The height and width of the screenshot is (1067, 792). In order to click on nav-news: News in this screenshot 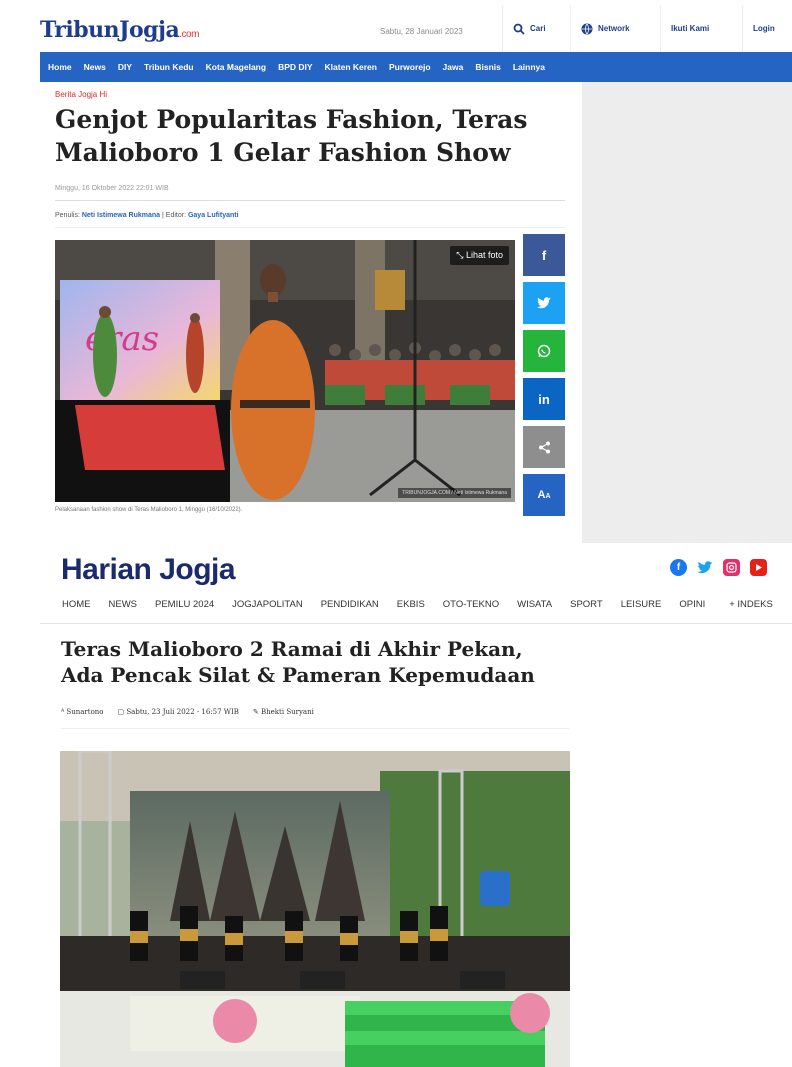, I will do `click(95, 67)`.